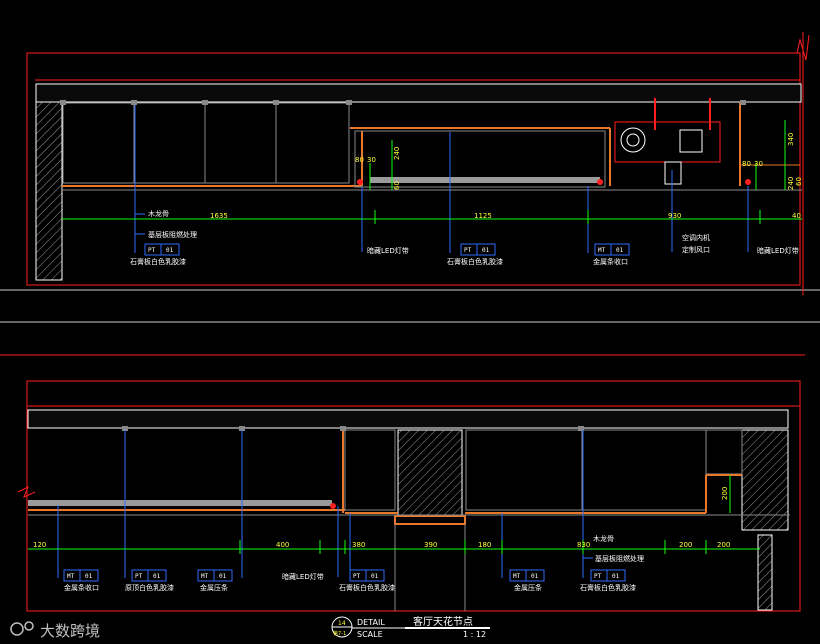 The width and height of the screenshot is (820, 644). What do you see at coordinates (484, 545) in the screenshot?
I see `dim-180: 180` at bounding box center [484, 545].